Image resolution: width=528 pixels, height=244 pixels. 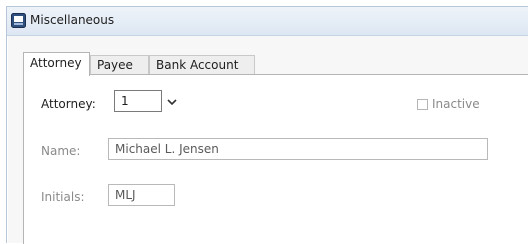 I want to click on attorney-select: 1, so click(x=138, y=101).